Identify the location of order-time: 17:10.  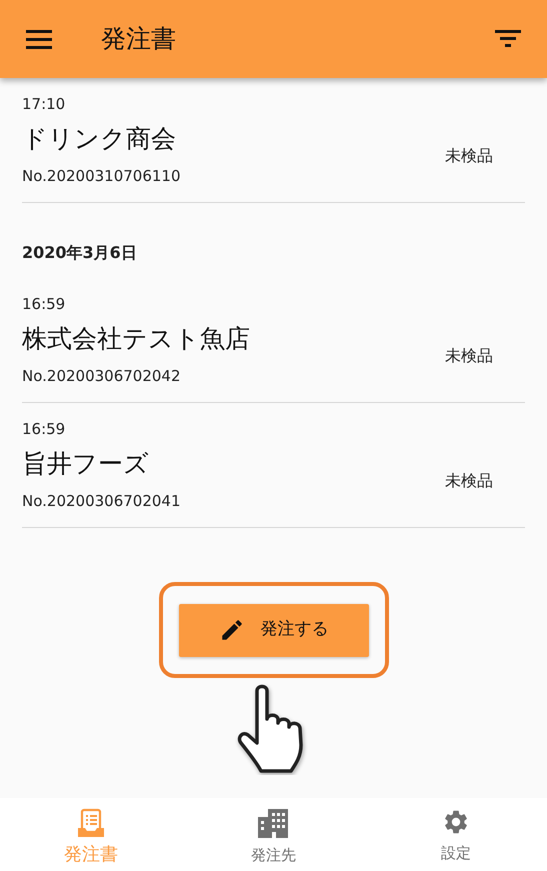
(44, 104).